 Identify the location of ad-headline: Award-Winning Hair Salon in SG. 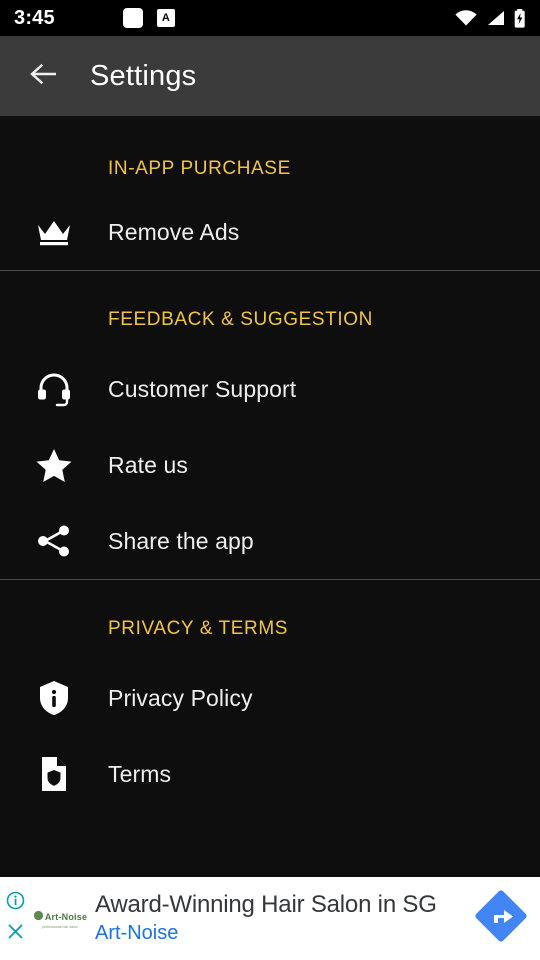
(266, 904).